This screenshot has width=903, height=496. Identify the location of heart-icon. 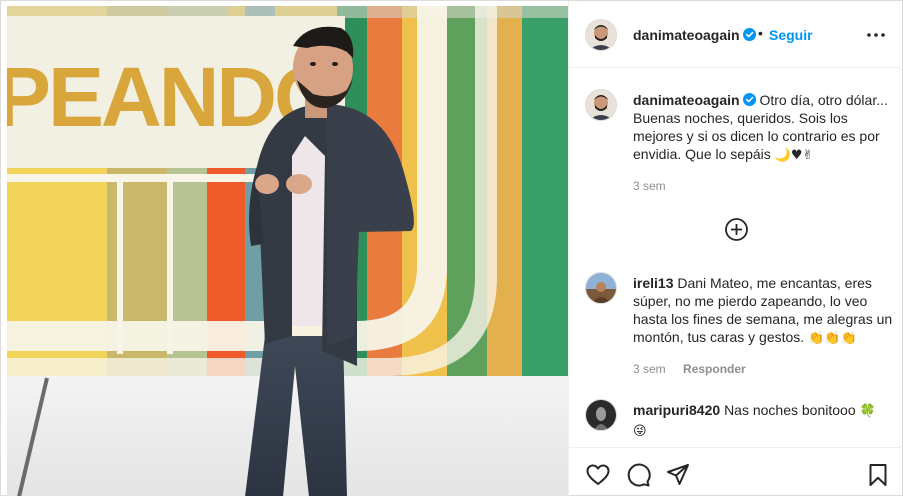
(598, 475).